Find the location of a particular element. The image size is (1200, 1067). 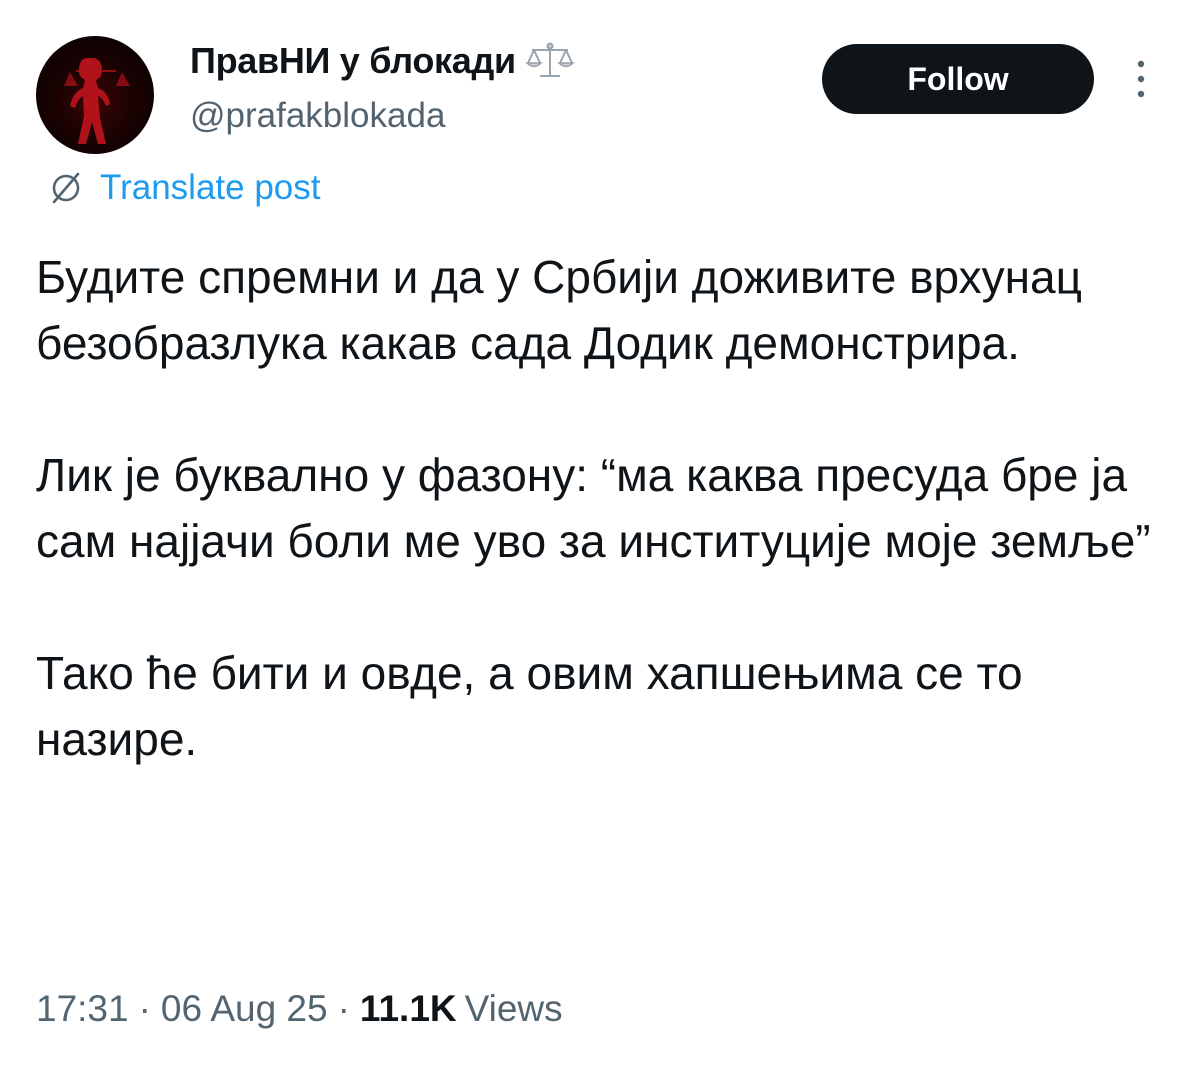

avatar is located at coordinates (95, 95).